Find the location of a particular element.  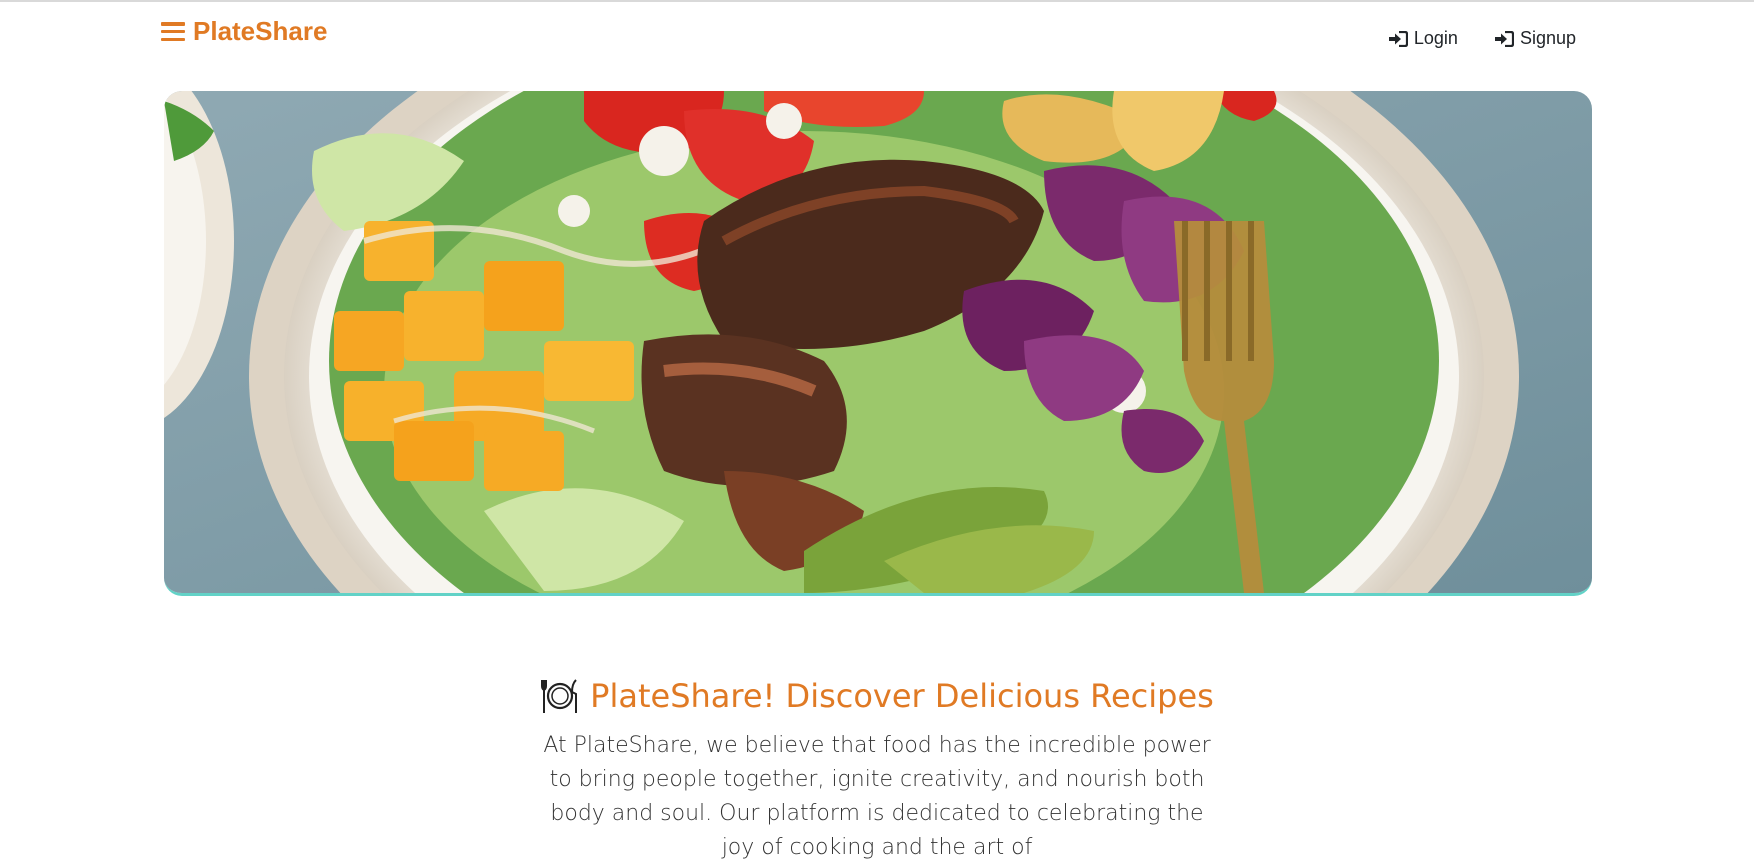

intro-title-text: PlateShare! Discover Delicious Recipes is located at coordinates (902, 696).